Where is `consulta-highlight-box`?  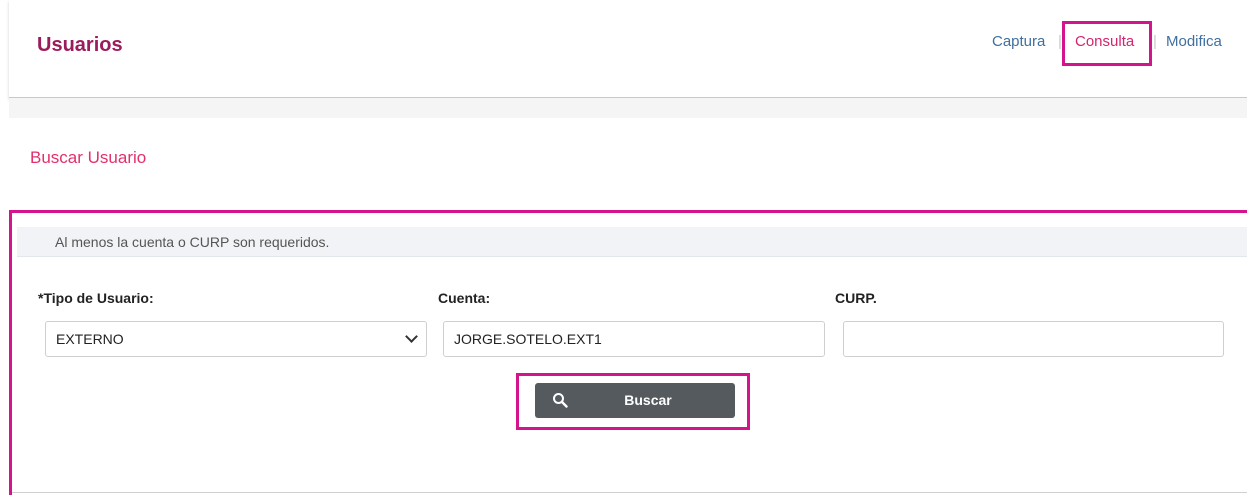
consulta-highlight-box is located at coordinates (1107, 43).